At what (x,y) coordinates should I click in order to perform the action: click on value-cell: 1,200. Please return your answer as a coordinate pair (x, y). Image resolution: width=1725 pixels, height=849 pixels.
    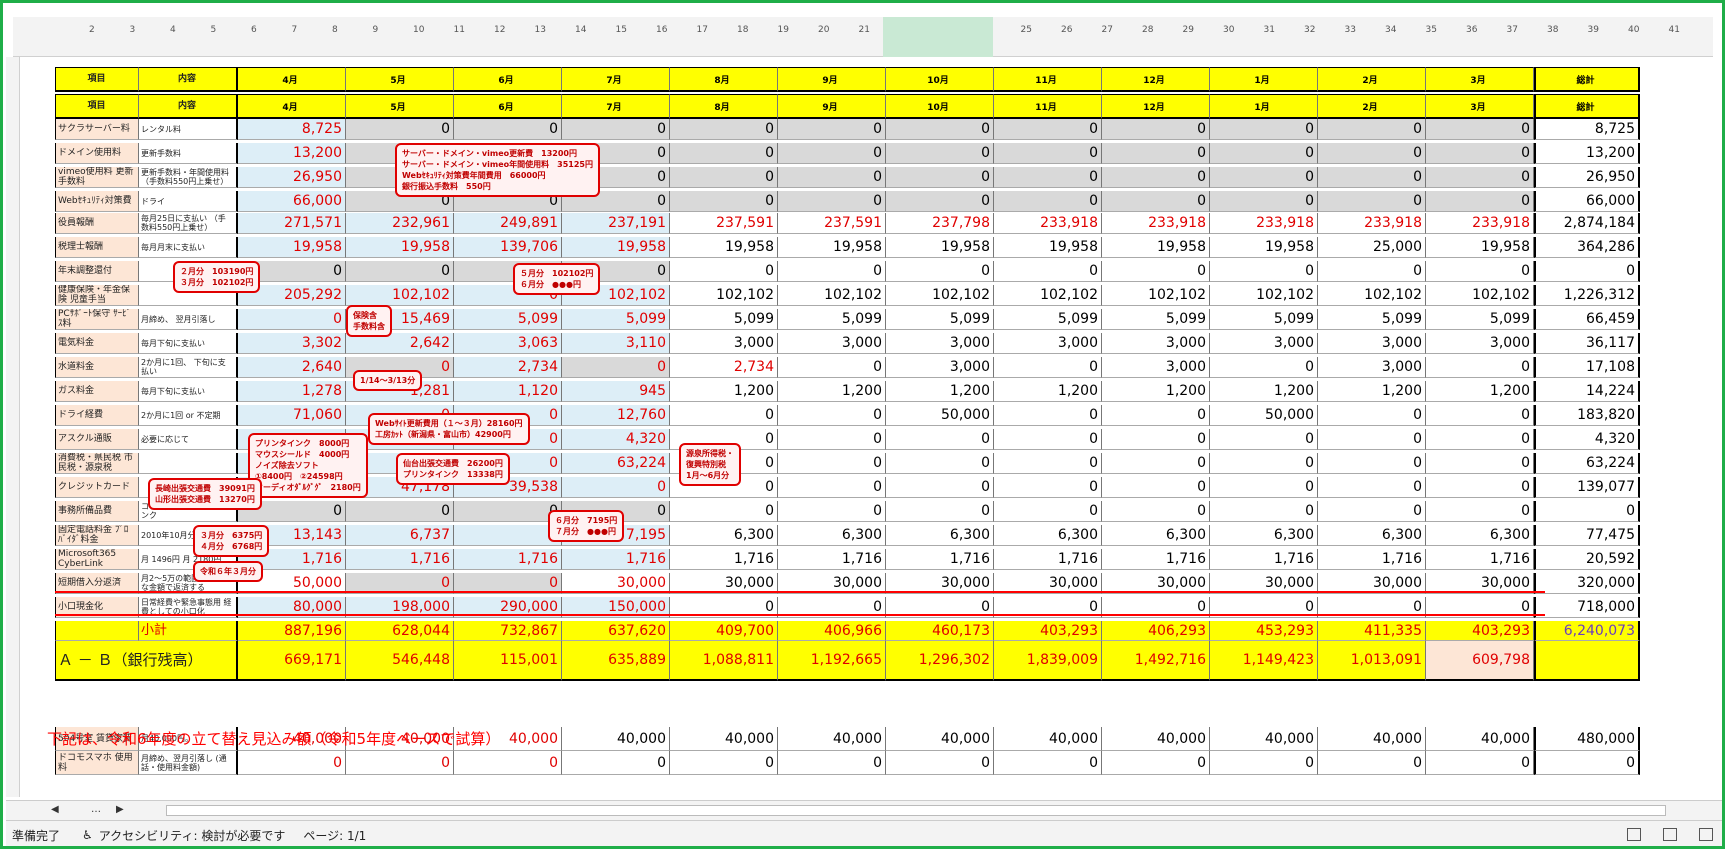
    Looking at the image, I should click on (1480, 391).